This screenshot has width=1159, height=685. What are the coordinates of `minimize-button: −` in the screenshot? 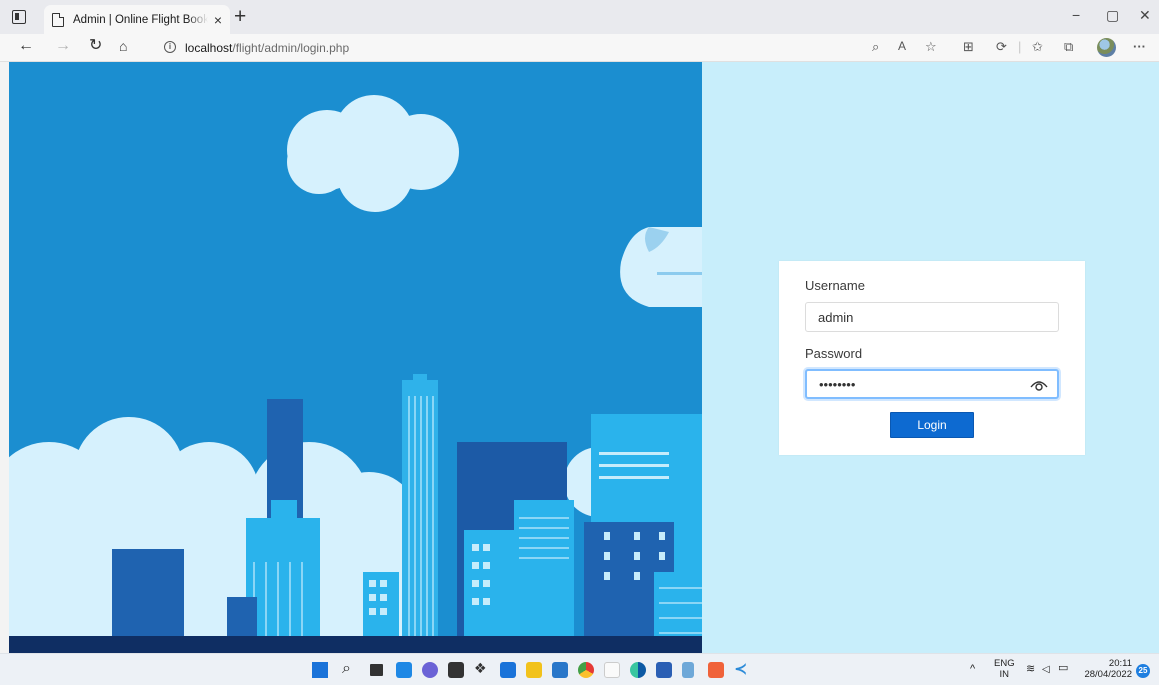 It's located at (1076, 15).